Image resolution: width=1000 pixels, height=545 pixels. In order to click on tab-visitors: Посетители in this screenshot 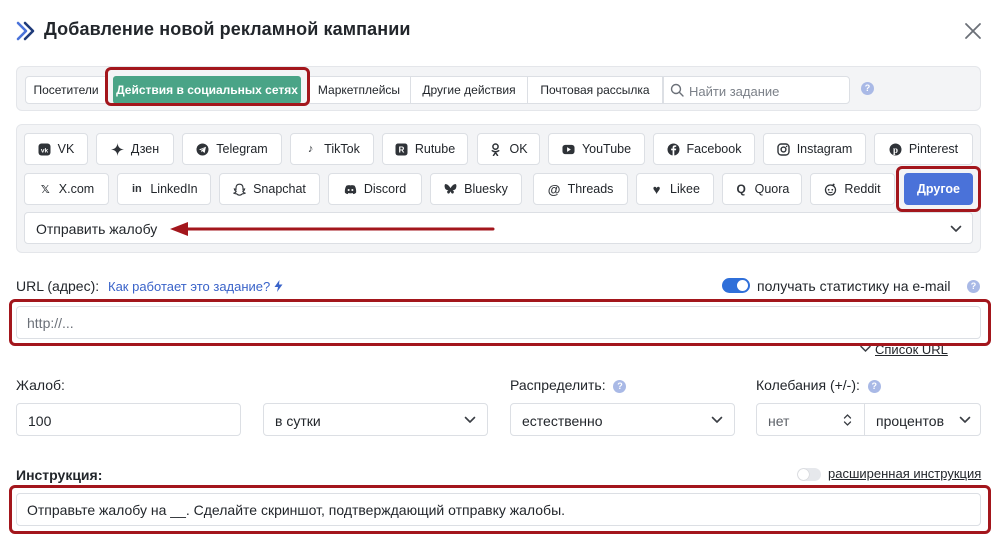, I will do `click(66, 90)`.